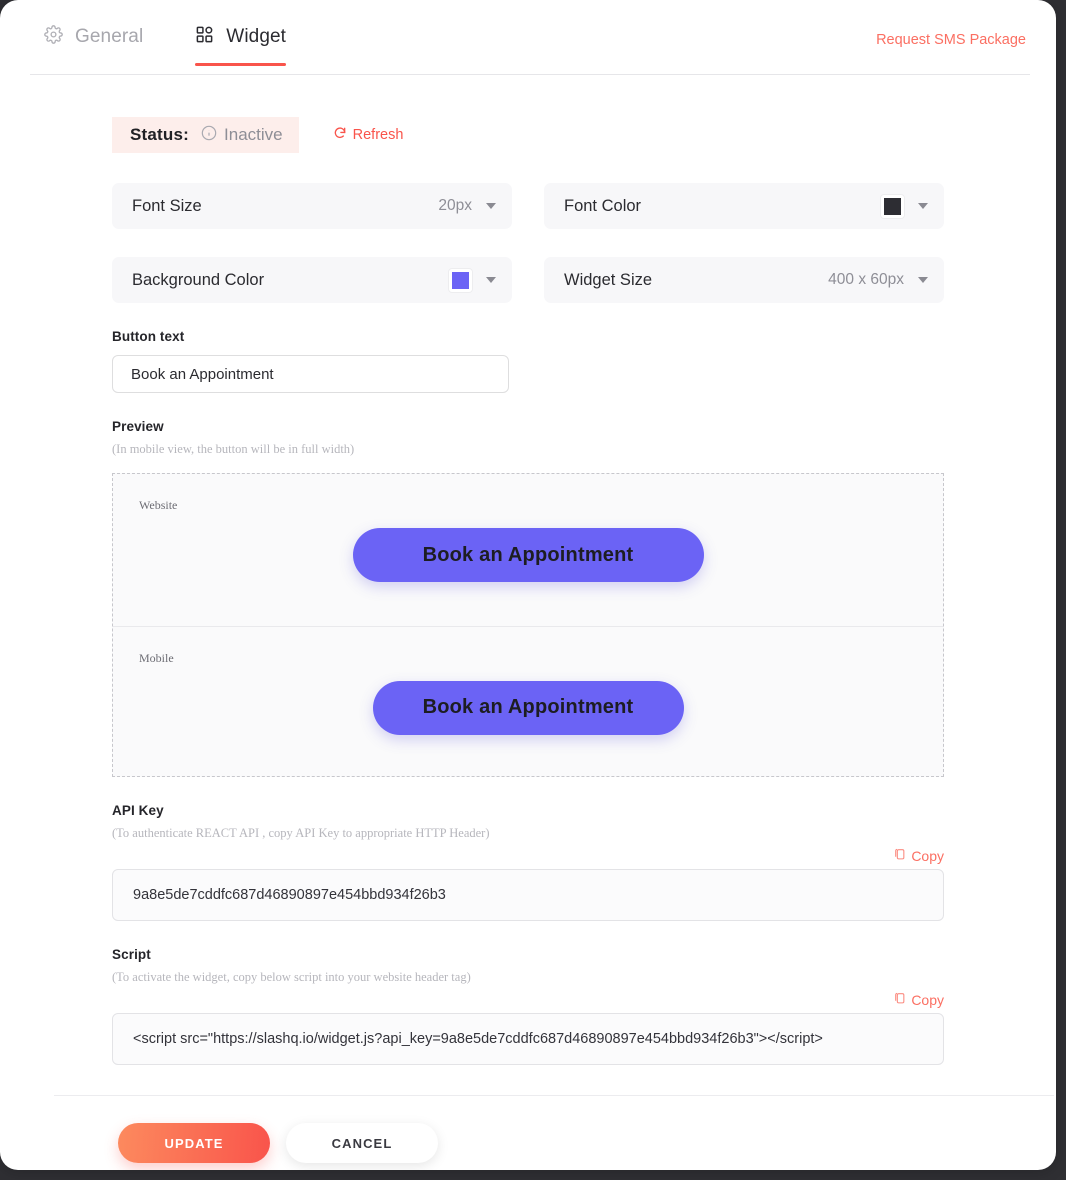 The height and width of the screenshot is (1180, 1066). I want to click on api-key-label: API Key, so click(138, 810).